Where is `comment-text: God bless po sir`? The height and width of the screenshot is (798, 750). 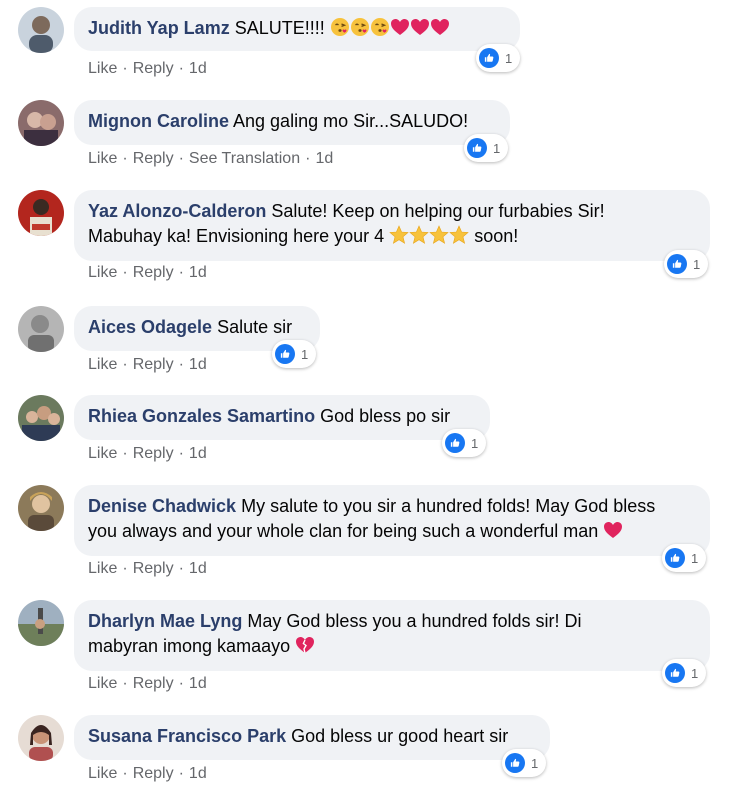 comment-text: God bless po sir is located at coordinates (385, 416).